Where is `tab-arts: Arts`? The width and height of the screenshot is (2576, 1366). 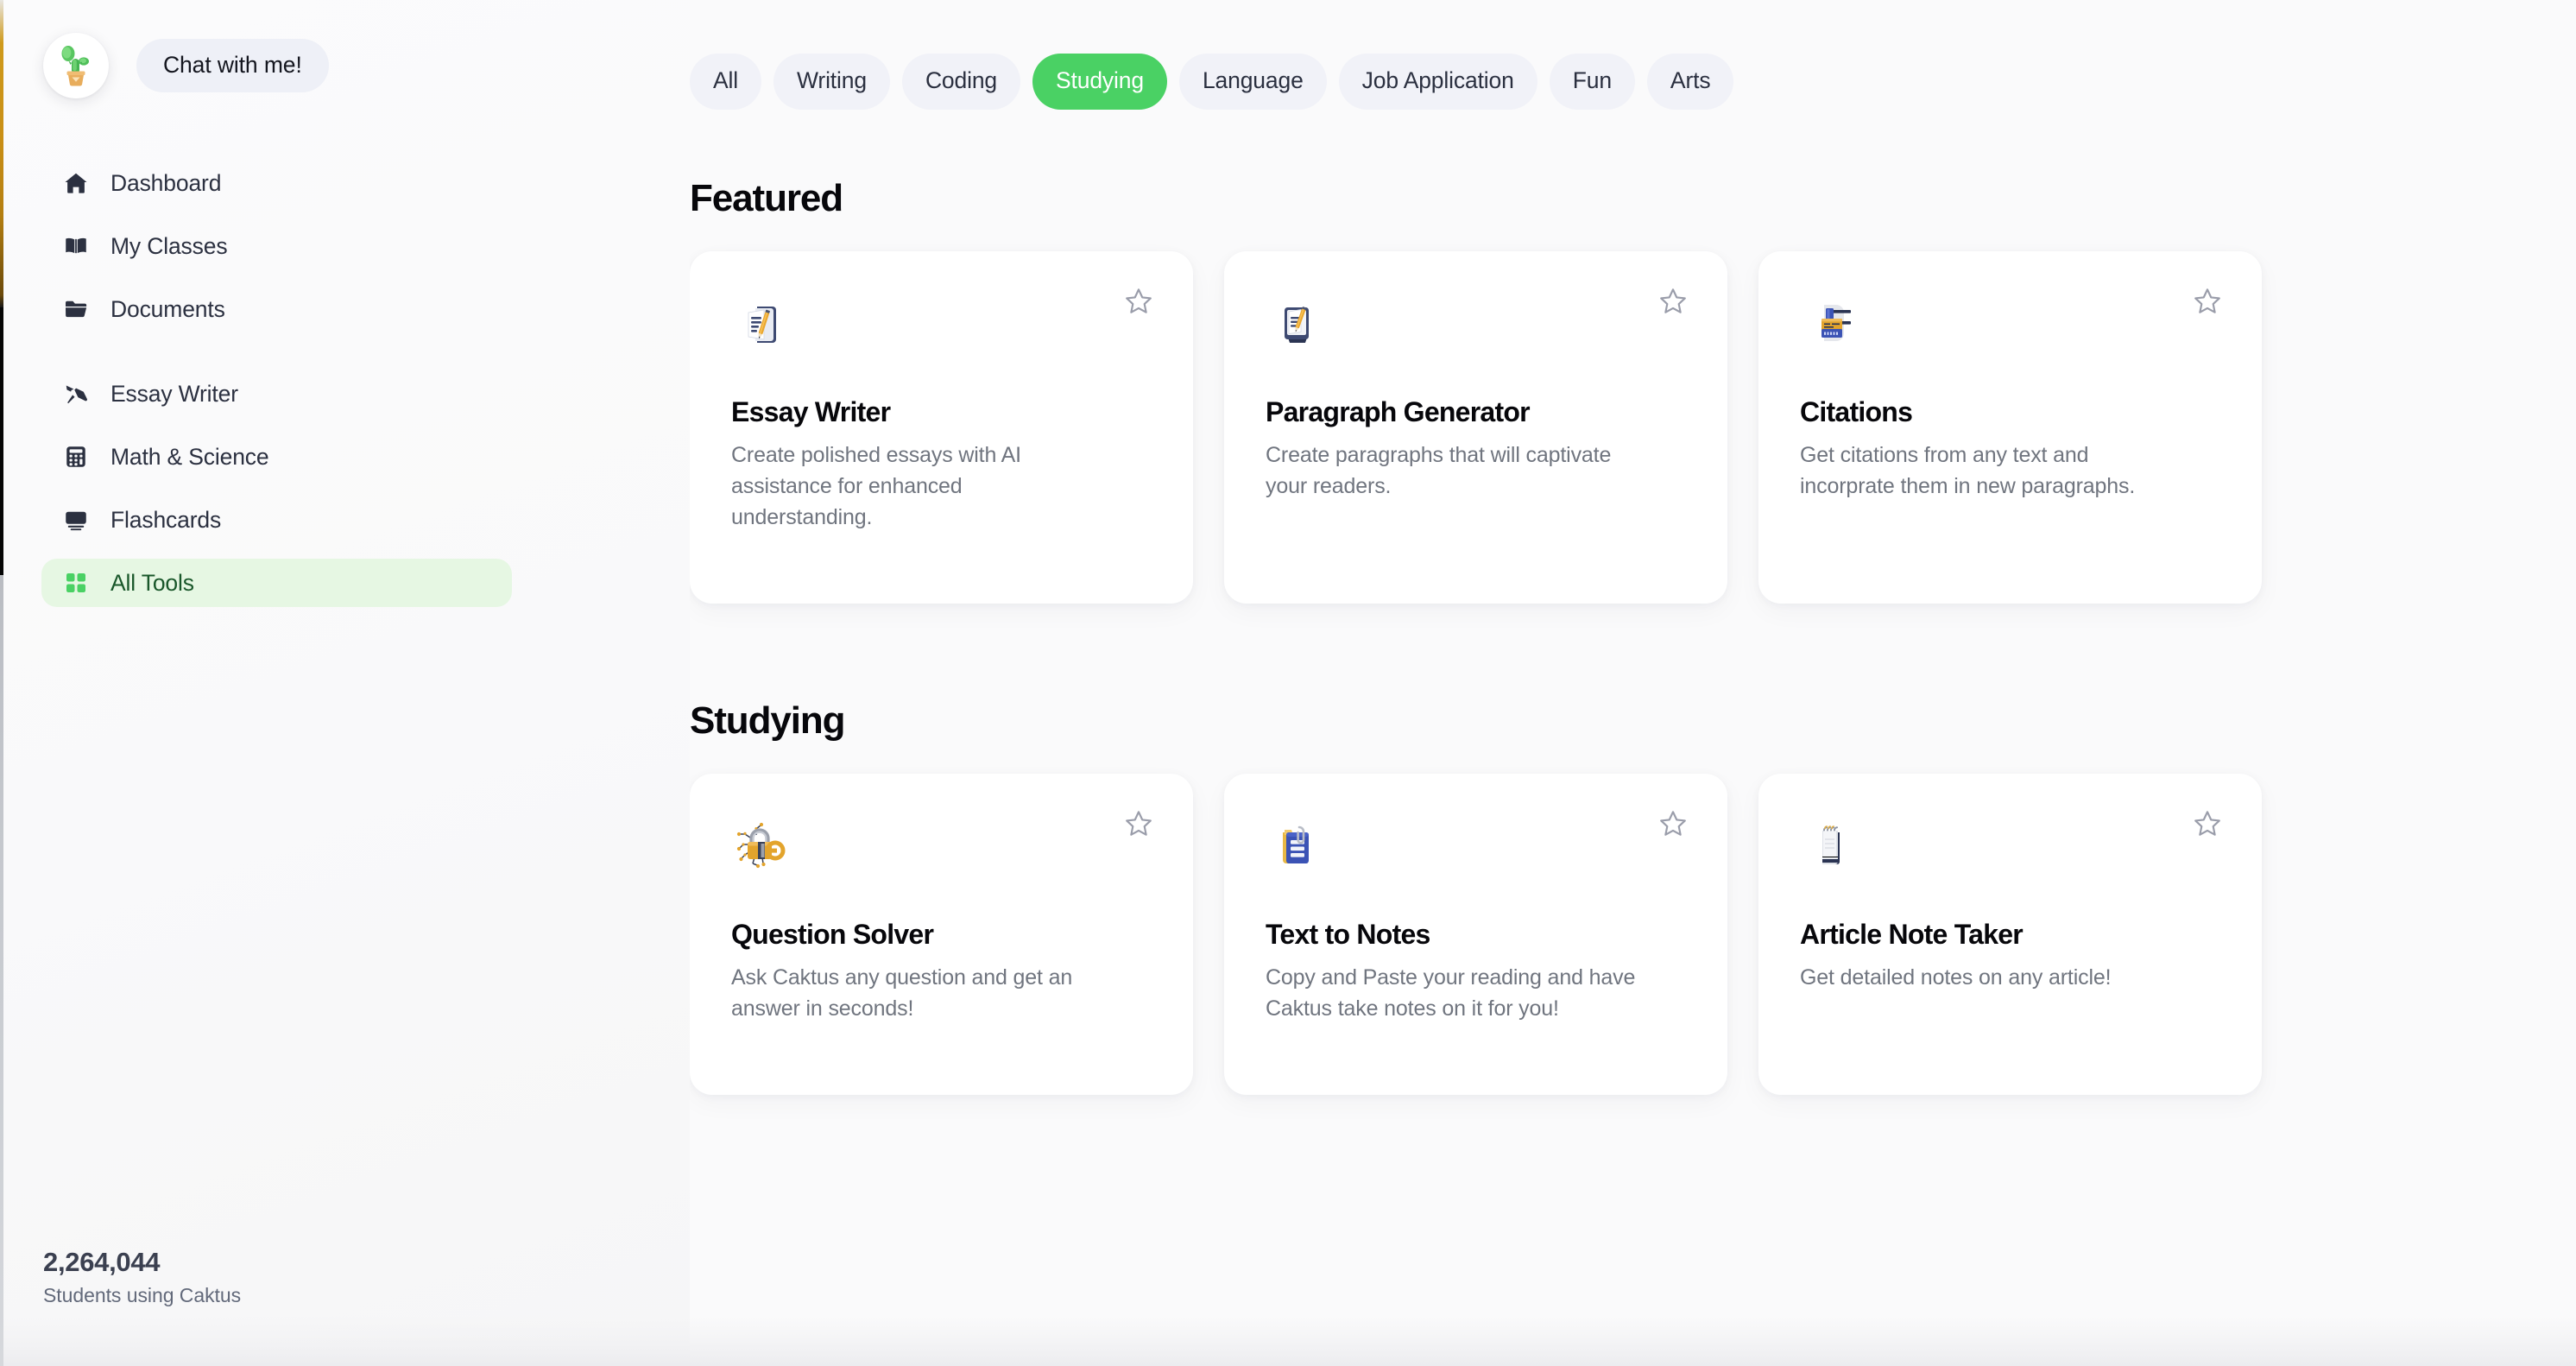
tab-arts: Arts is located at coordinates (1690, 82).